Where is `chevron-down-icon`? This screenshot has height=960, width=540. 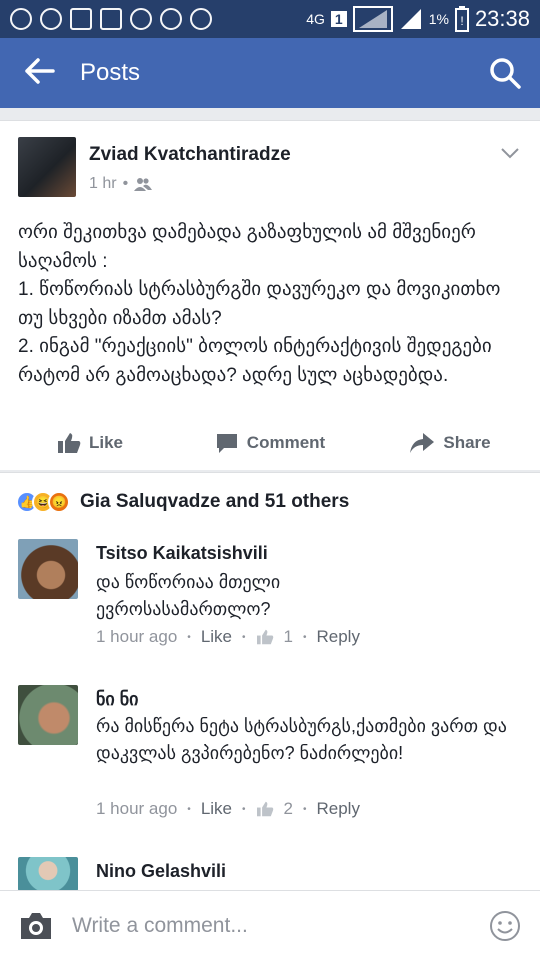 chevron-down-icon is located at coordinates (510, 153).